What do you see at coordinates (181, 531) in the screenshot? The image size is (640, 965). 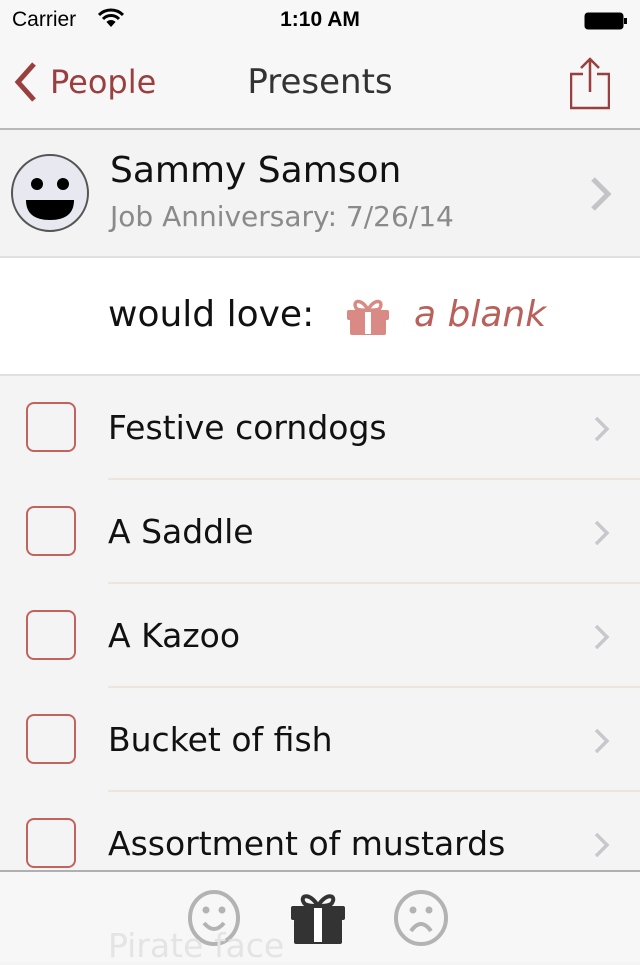 I see `present-label: A Saddle` at bounding box center [181, 531].